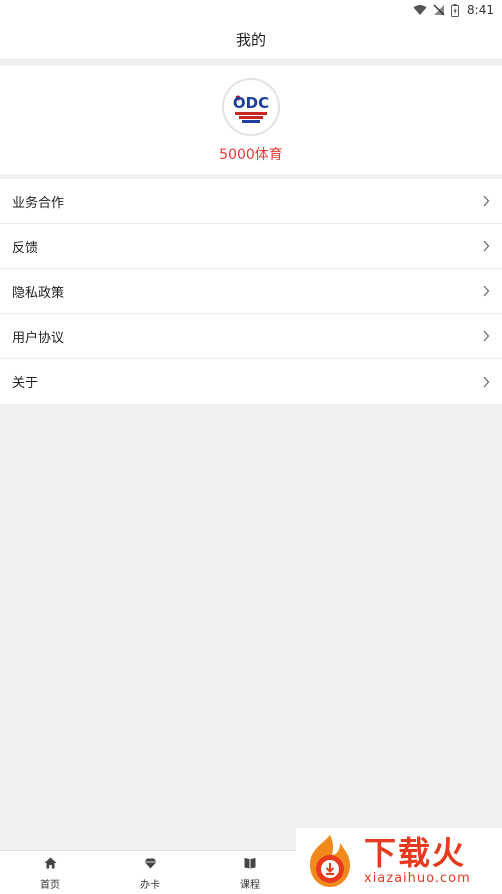 This screenshot has width=502, height=894. I want to click on menu-item-business: 业务合作, so click(251, 201).